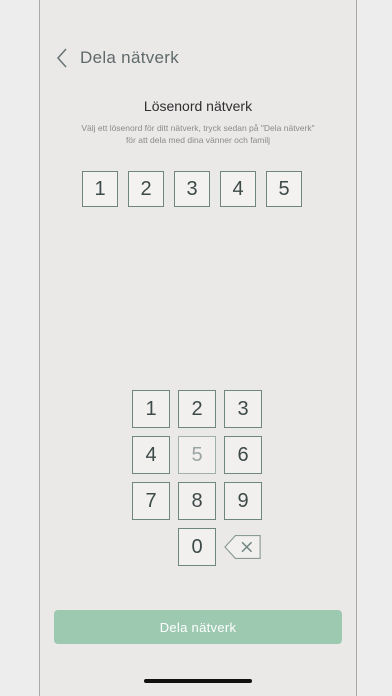 This screenshot has width=392, height=696. What do you see at coordinates (197, 478) in the screenshot?
I see `number-keypad: 1 2 3 4 5 6 7 8 9 0` at bounding box center [197, 478].